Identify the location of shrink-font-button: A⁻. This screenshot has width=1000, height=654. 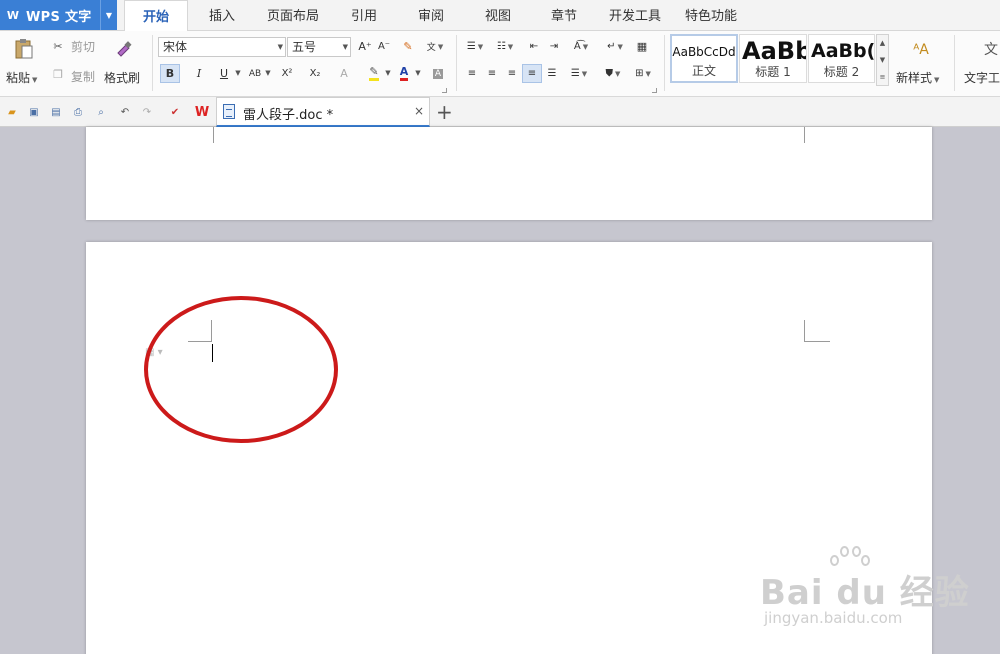
(384, 46).